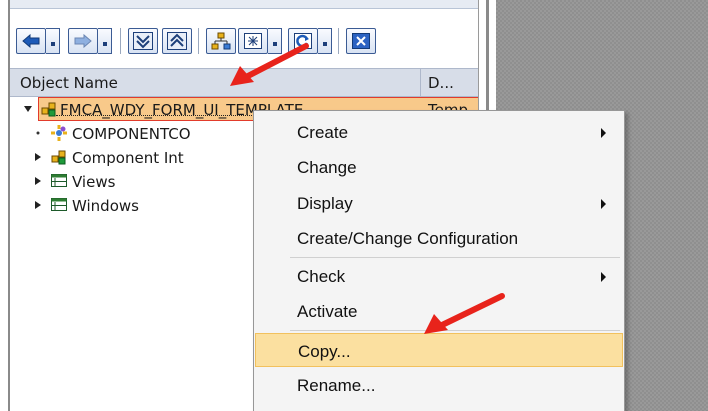  Describe the element at coordinates (325, 203) in the screenshot. I see `menu-item-label: Display` at that location.